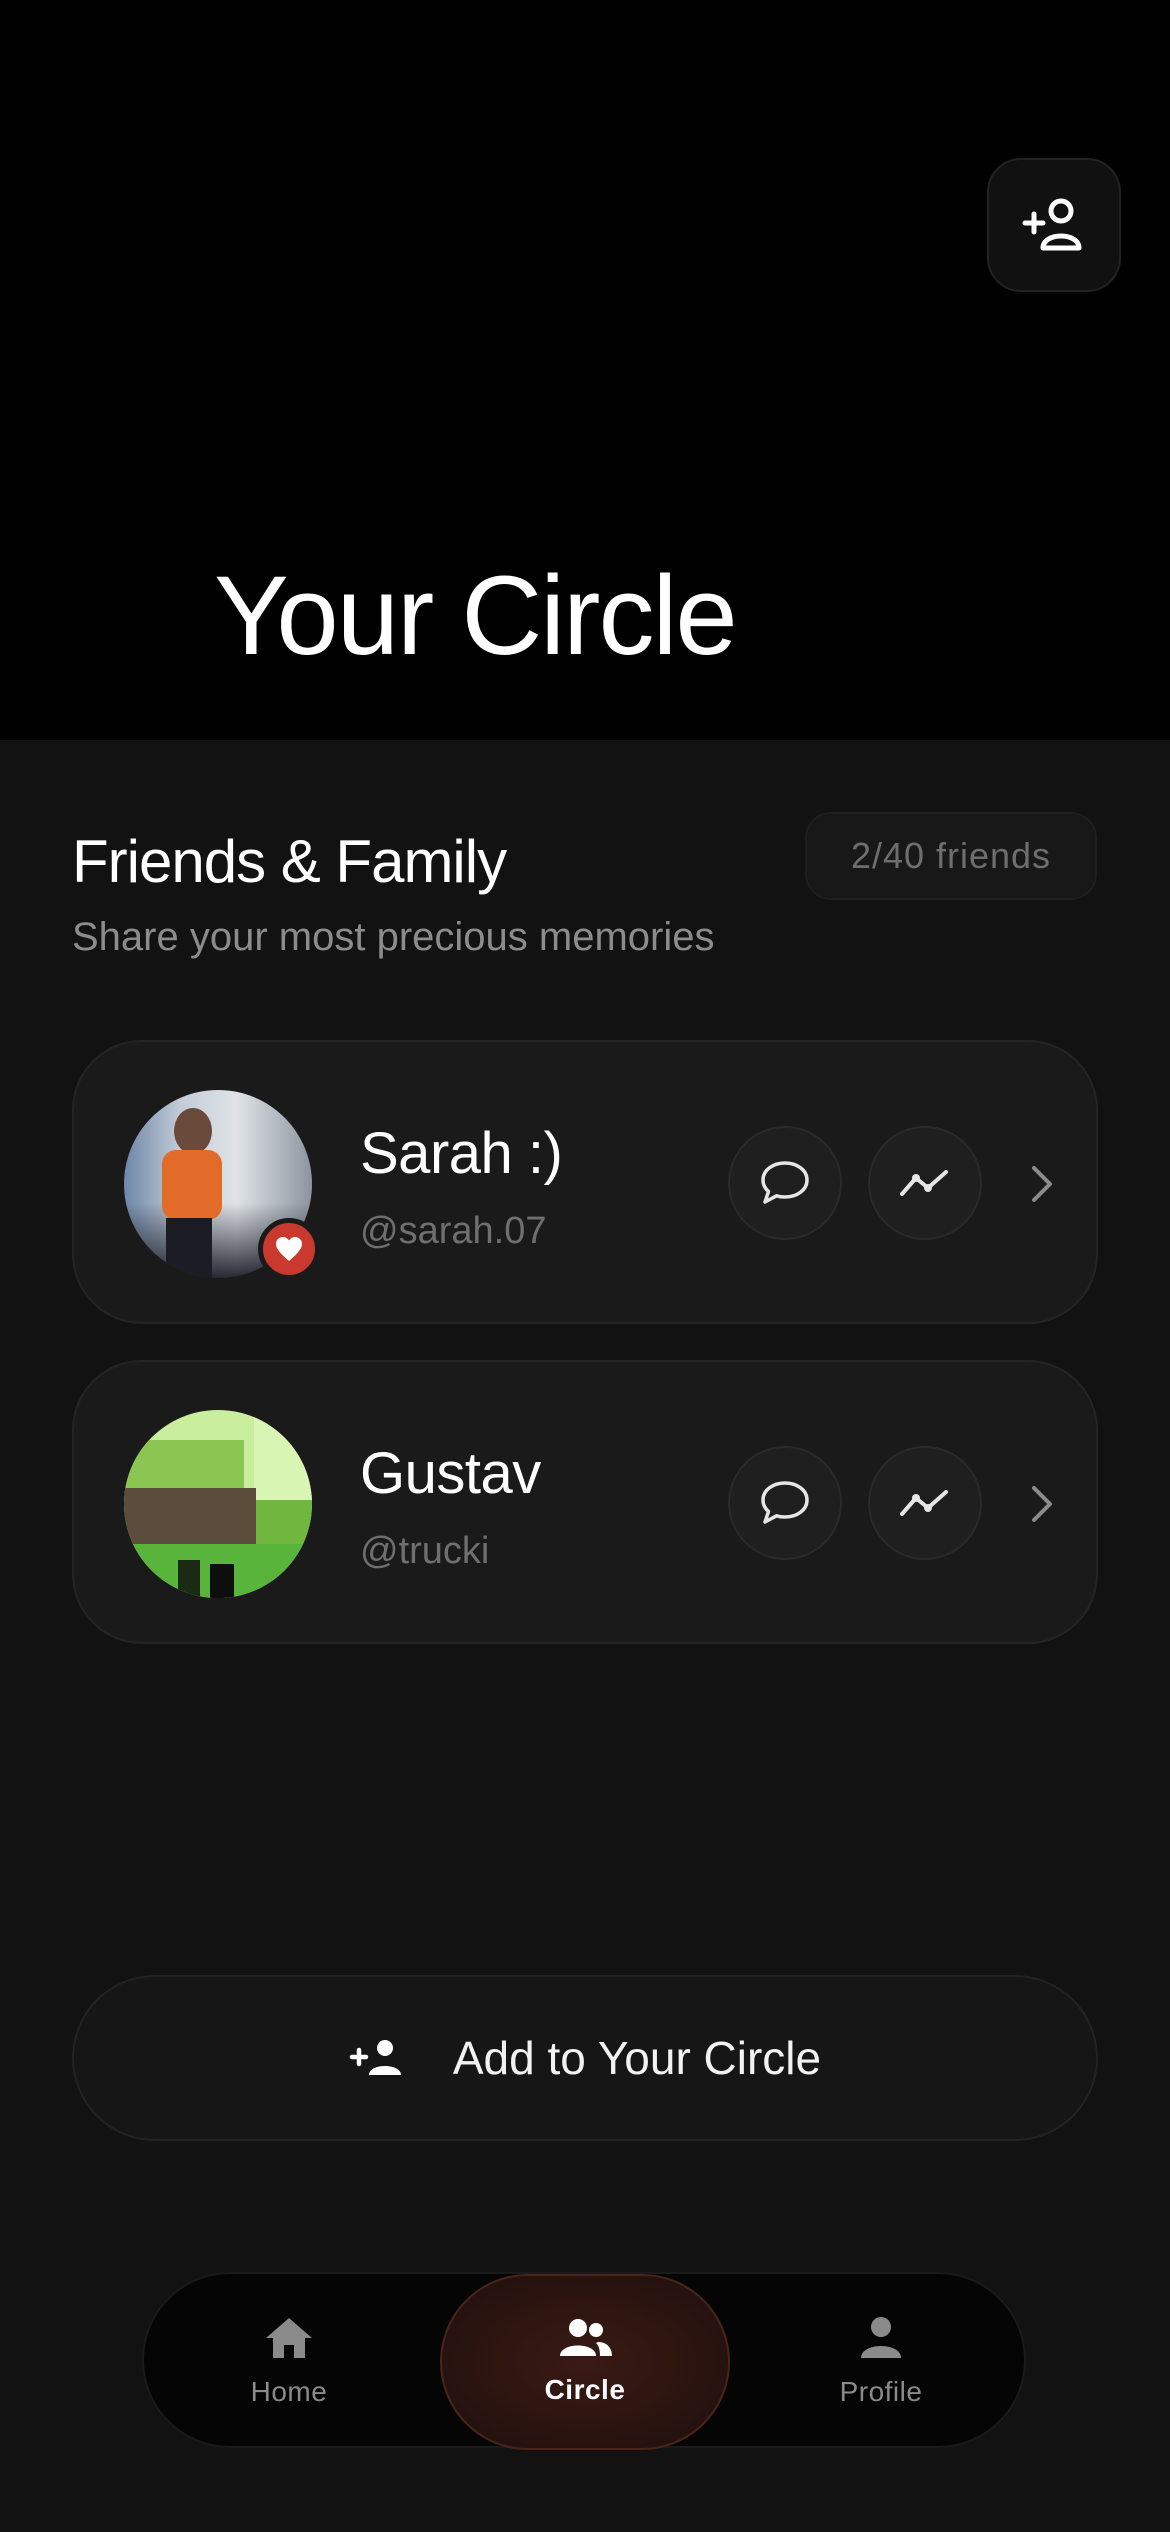 This screenshot has width=1170, height=2532. What do you see at coordinates (881, 2391) in the screenshot?
I see `nav-label: Profile` at bounding box center [881, 2391].